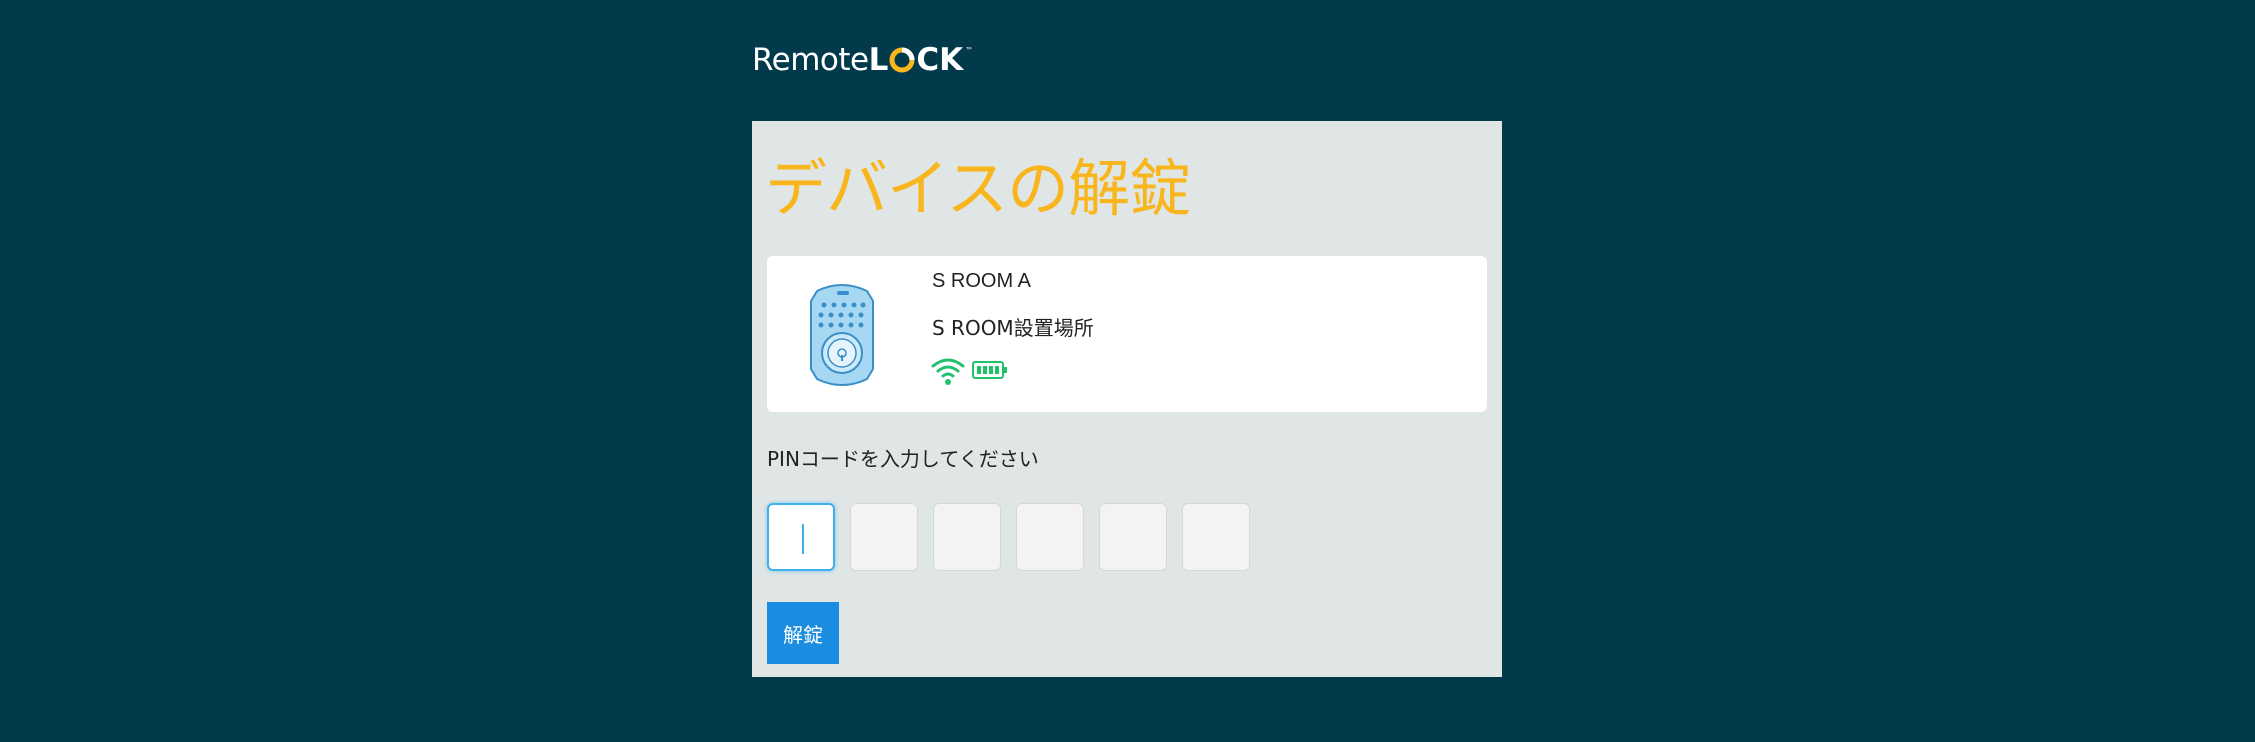 This screenshot has width=2255, height=742. What do you see at coordinates (969, 50) in the screenshot?
I see `logo-trademark: ™` at bounding box center [969, 50].